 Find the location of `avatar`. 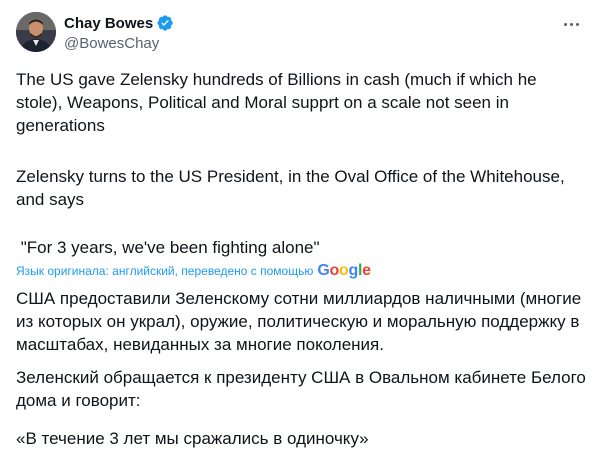

avatar is located at coordinates (36, 32).